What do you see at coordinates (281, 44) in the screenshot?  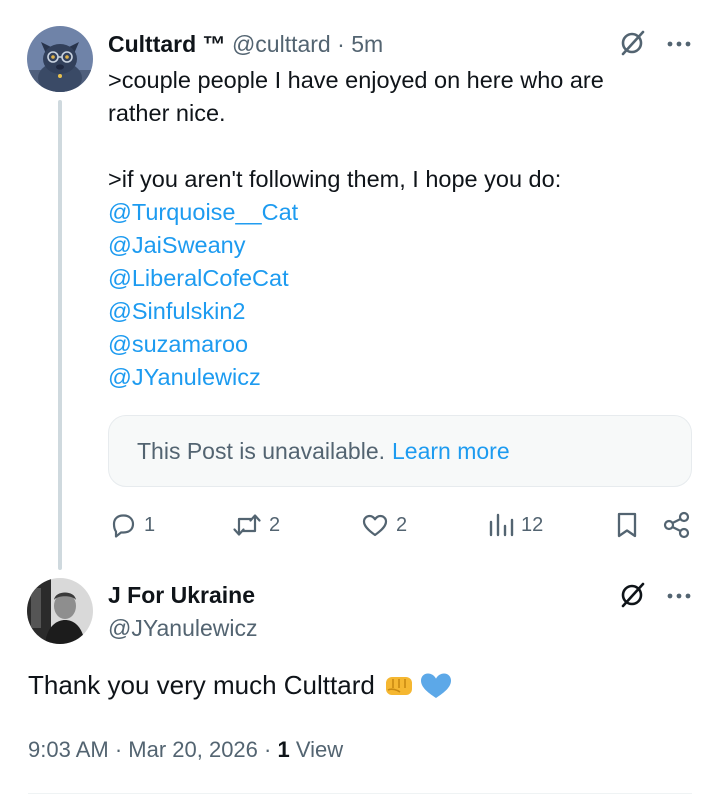 I see `author-handle: @culttard` at bounding box center [281, 44].